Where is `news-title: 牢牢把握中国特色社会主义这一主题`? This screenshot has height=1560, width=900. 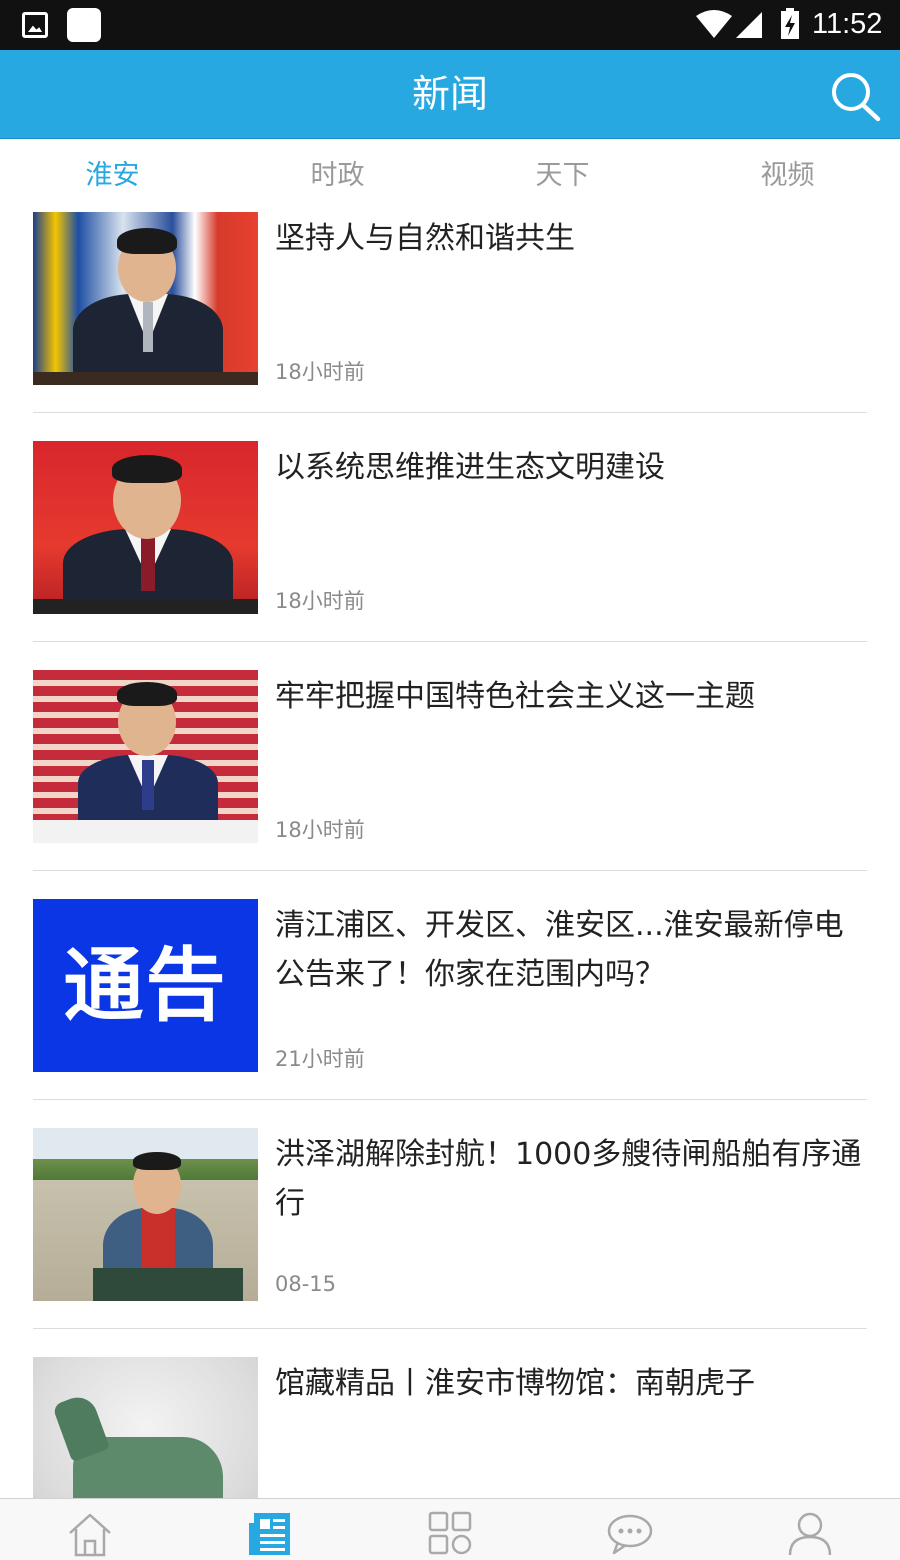 news-title: 牢牢把握中国特色社会主义这一主题 is located at coordinates (515, 696).